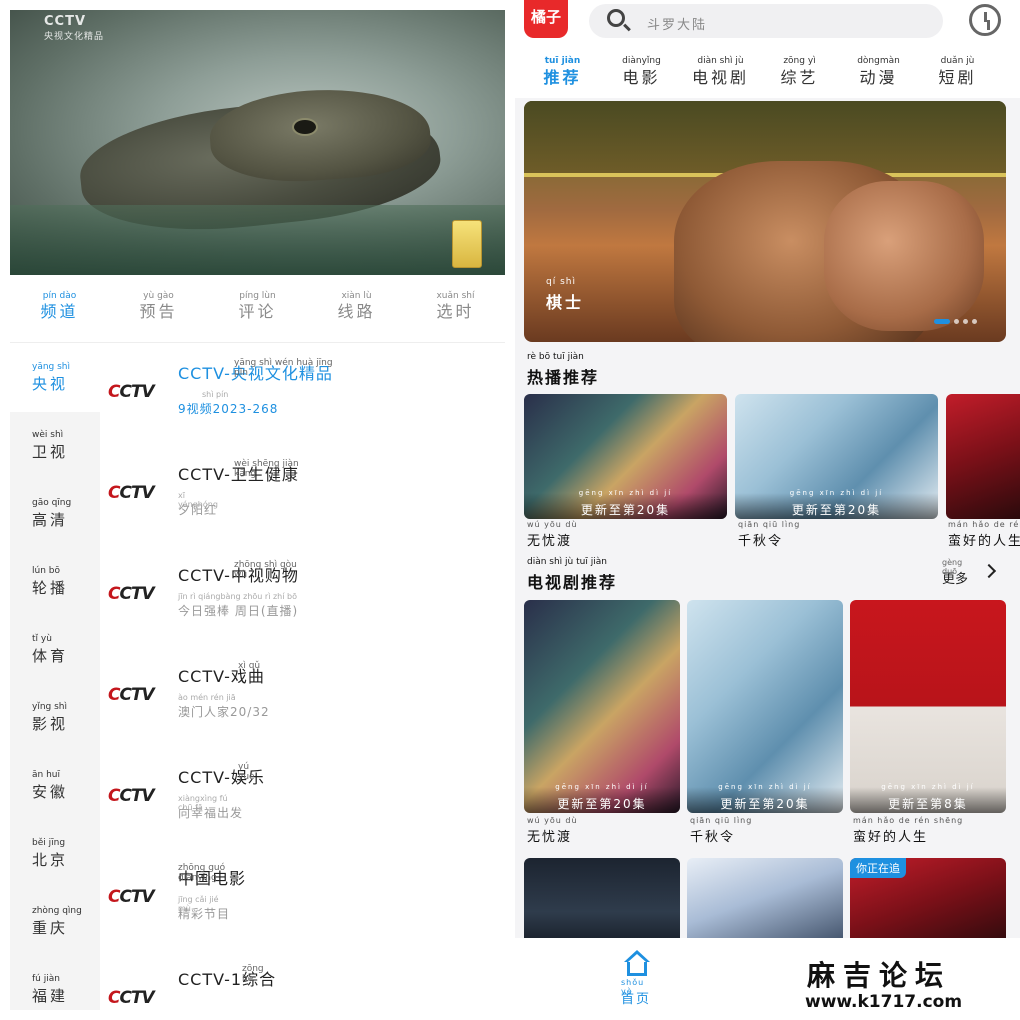  What do you see at coordinates (59, 311) in the screenshot?
I see `tab-label: 频道` at bounding box center [59, 311].